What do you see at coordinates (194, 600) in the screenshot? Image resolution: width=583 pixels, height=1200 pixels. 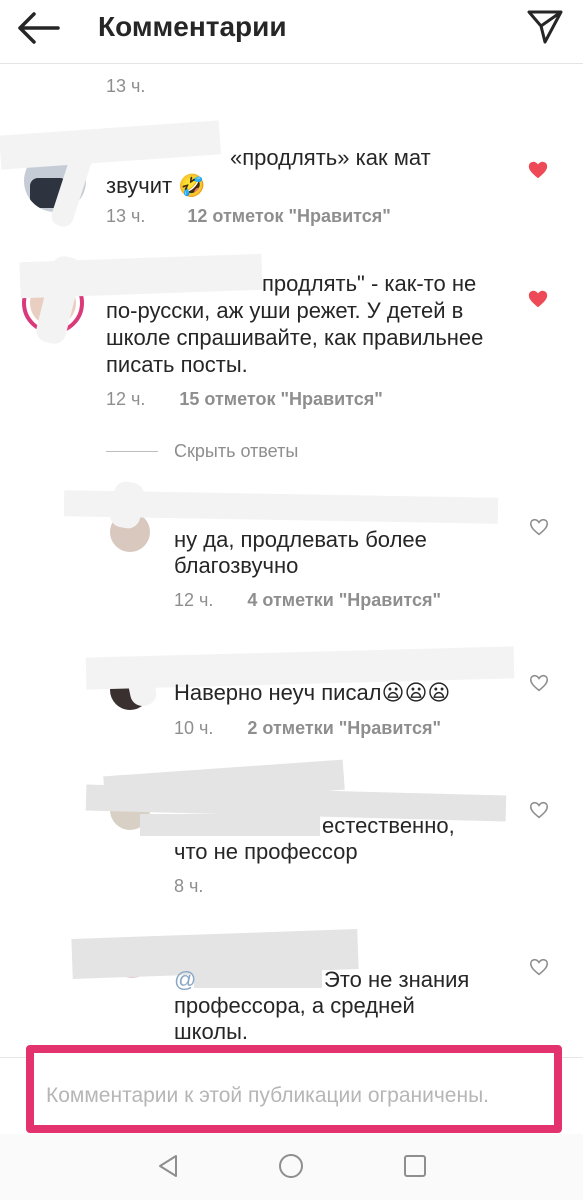 I see `reply-time: 12 ч.` at bounding box center [194, 600].